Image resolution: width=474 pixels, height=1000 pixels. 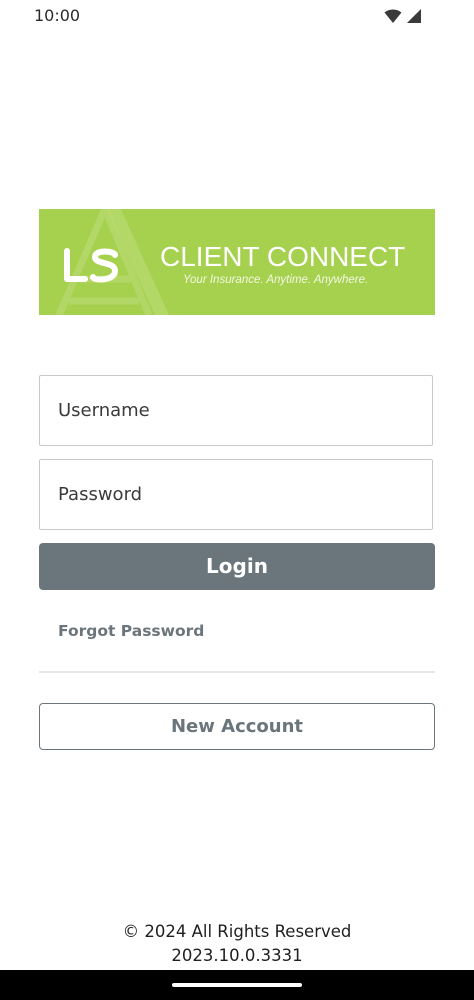 I want to click on status-time: 10:00, so click(x=57, y=15).